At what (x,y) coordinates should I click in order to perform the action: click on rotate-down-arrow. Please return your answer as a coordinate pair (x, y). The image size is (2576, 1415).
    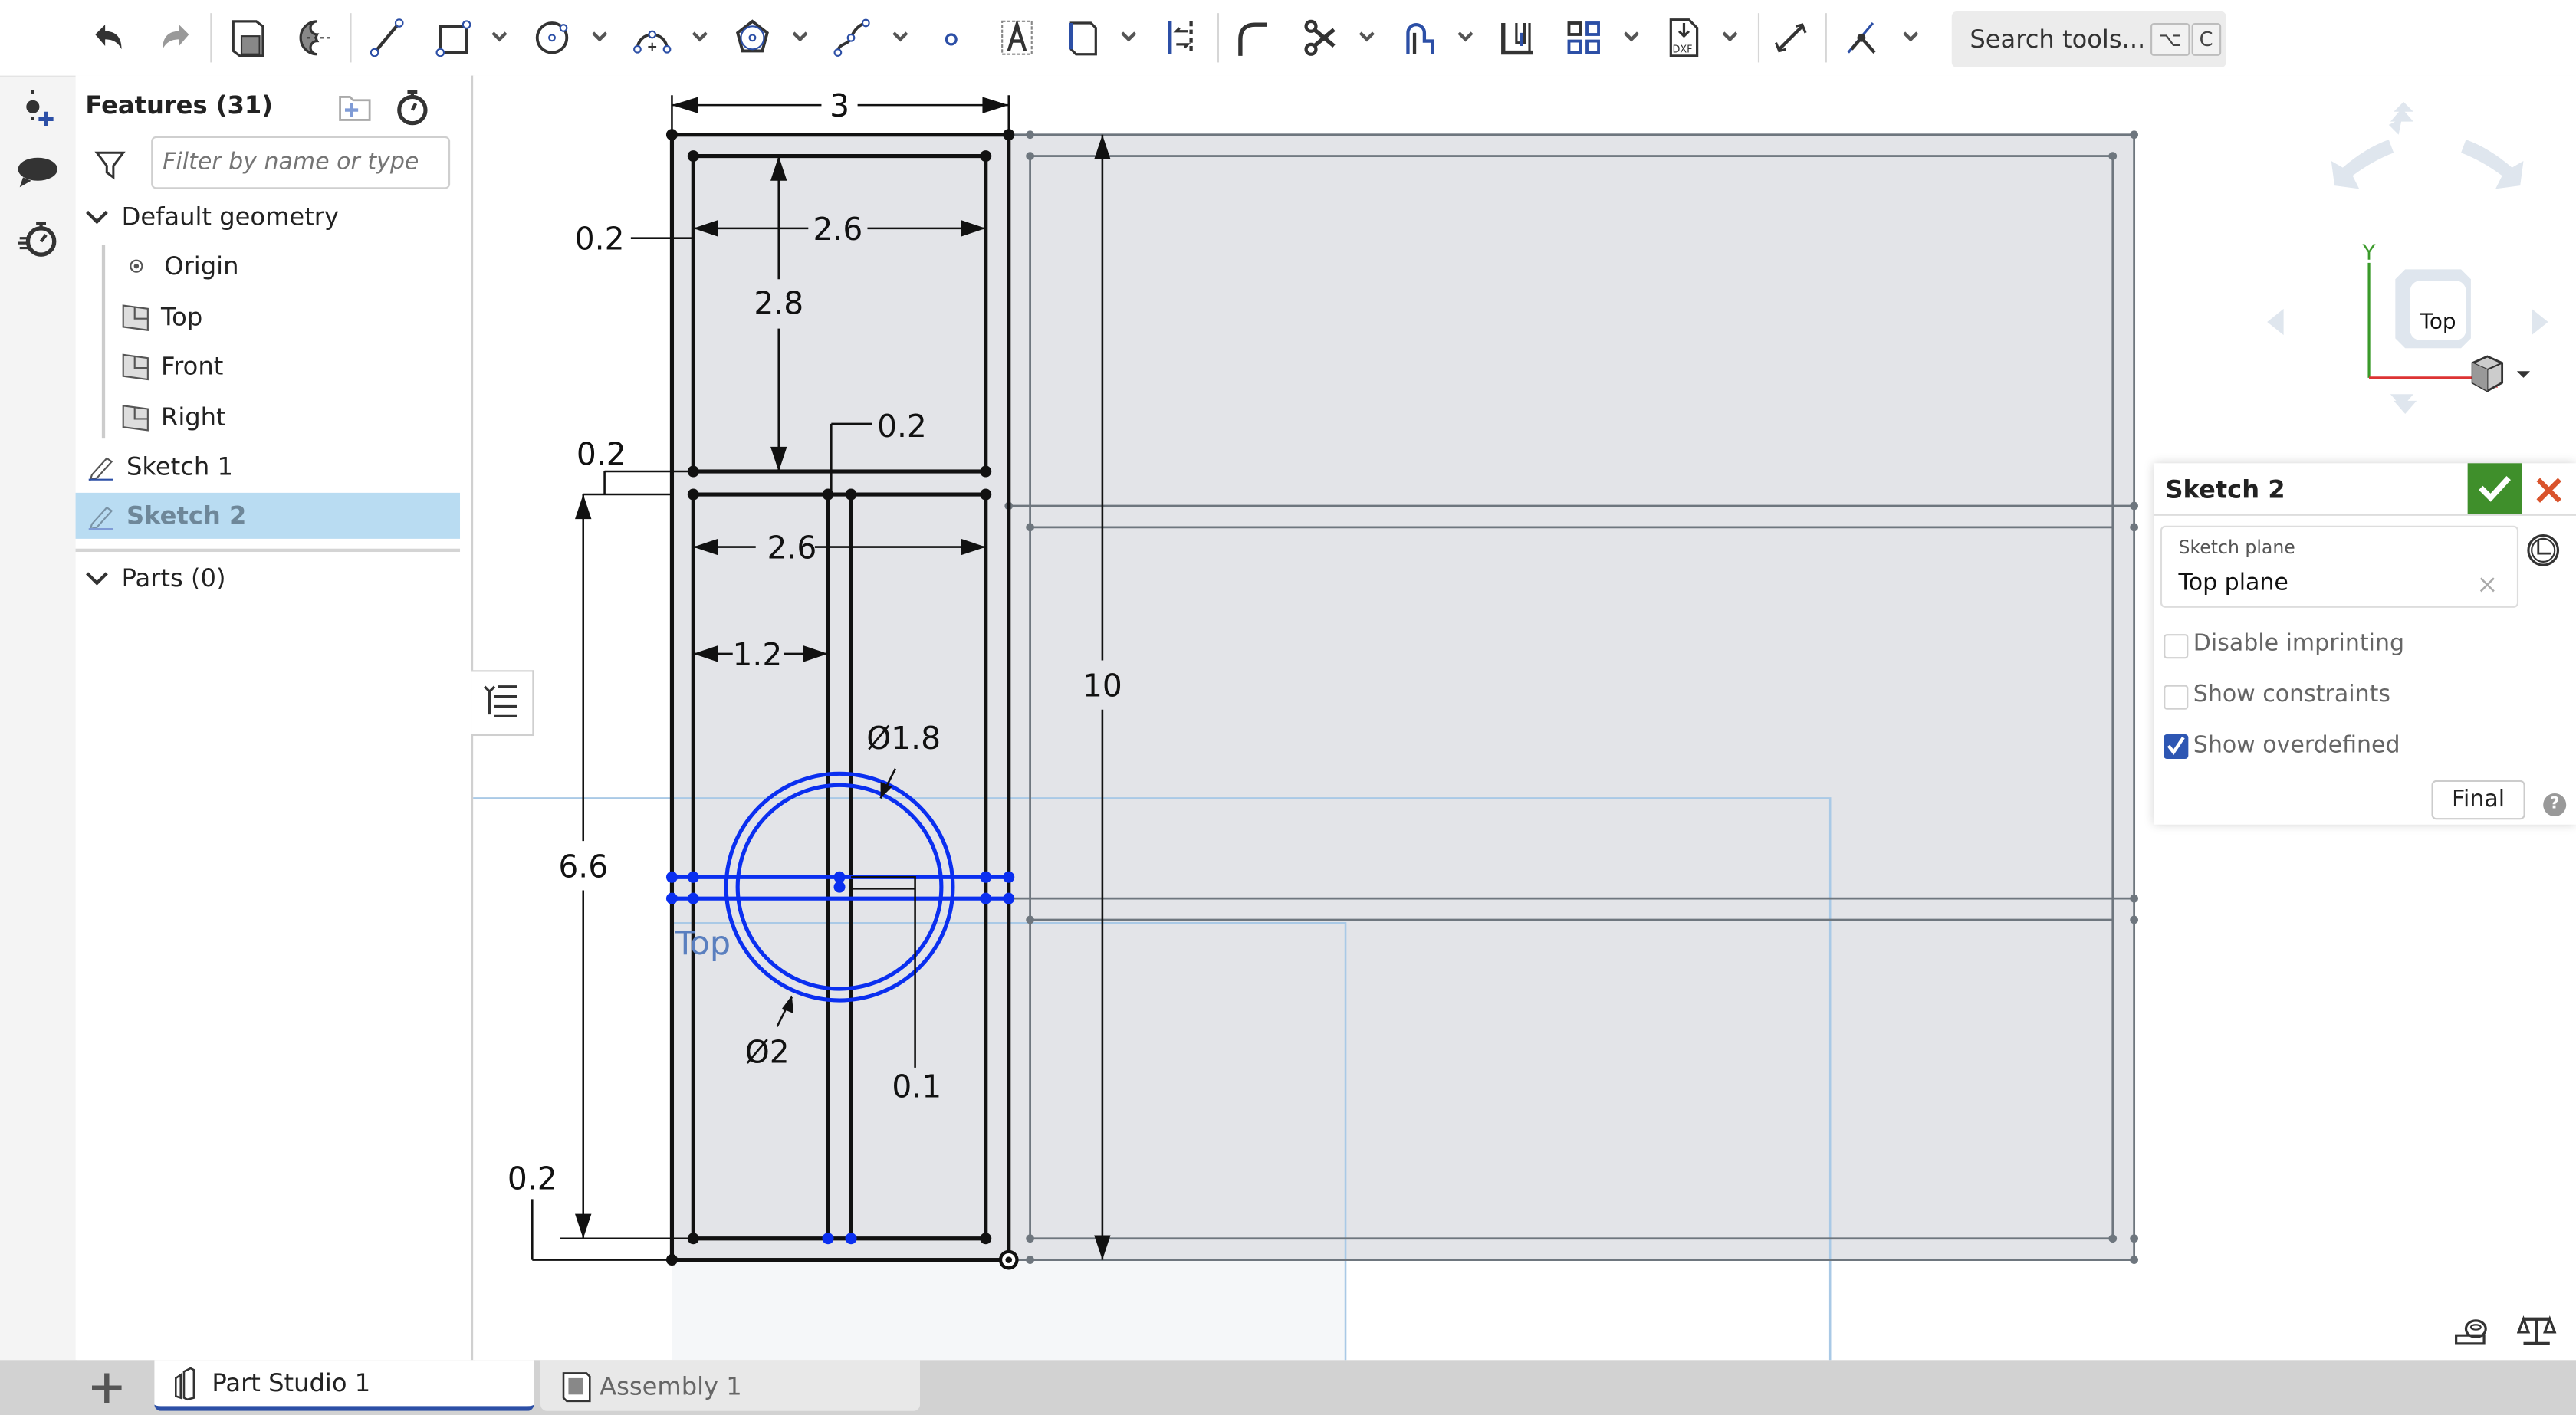
    Looking at the image, I should click on (2405, 407).